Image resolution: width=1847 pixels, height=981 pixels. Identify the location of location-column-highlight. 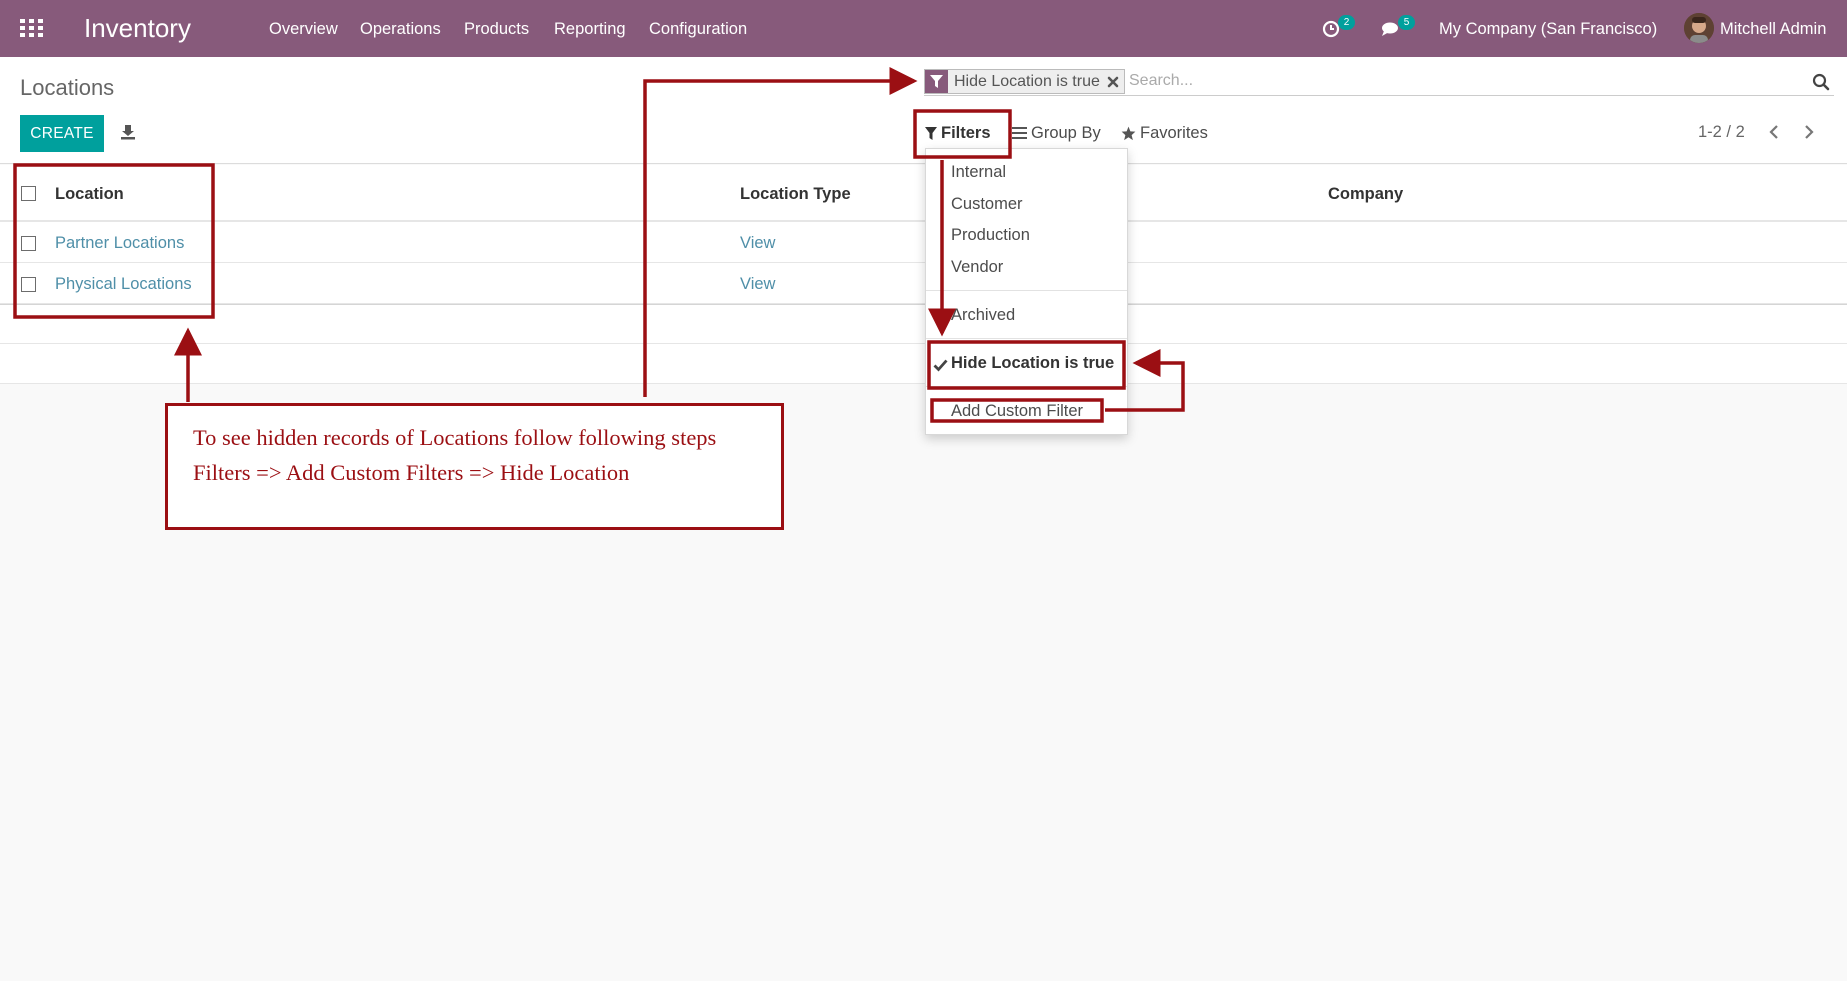
(114, 241).